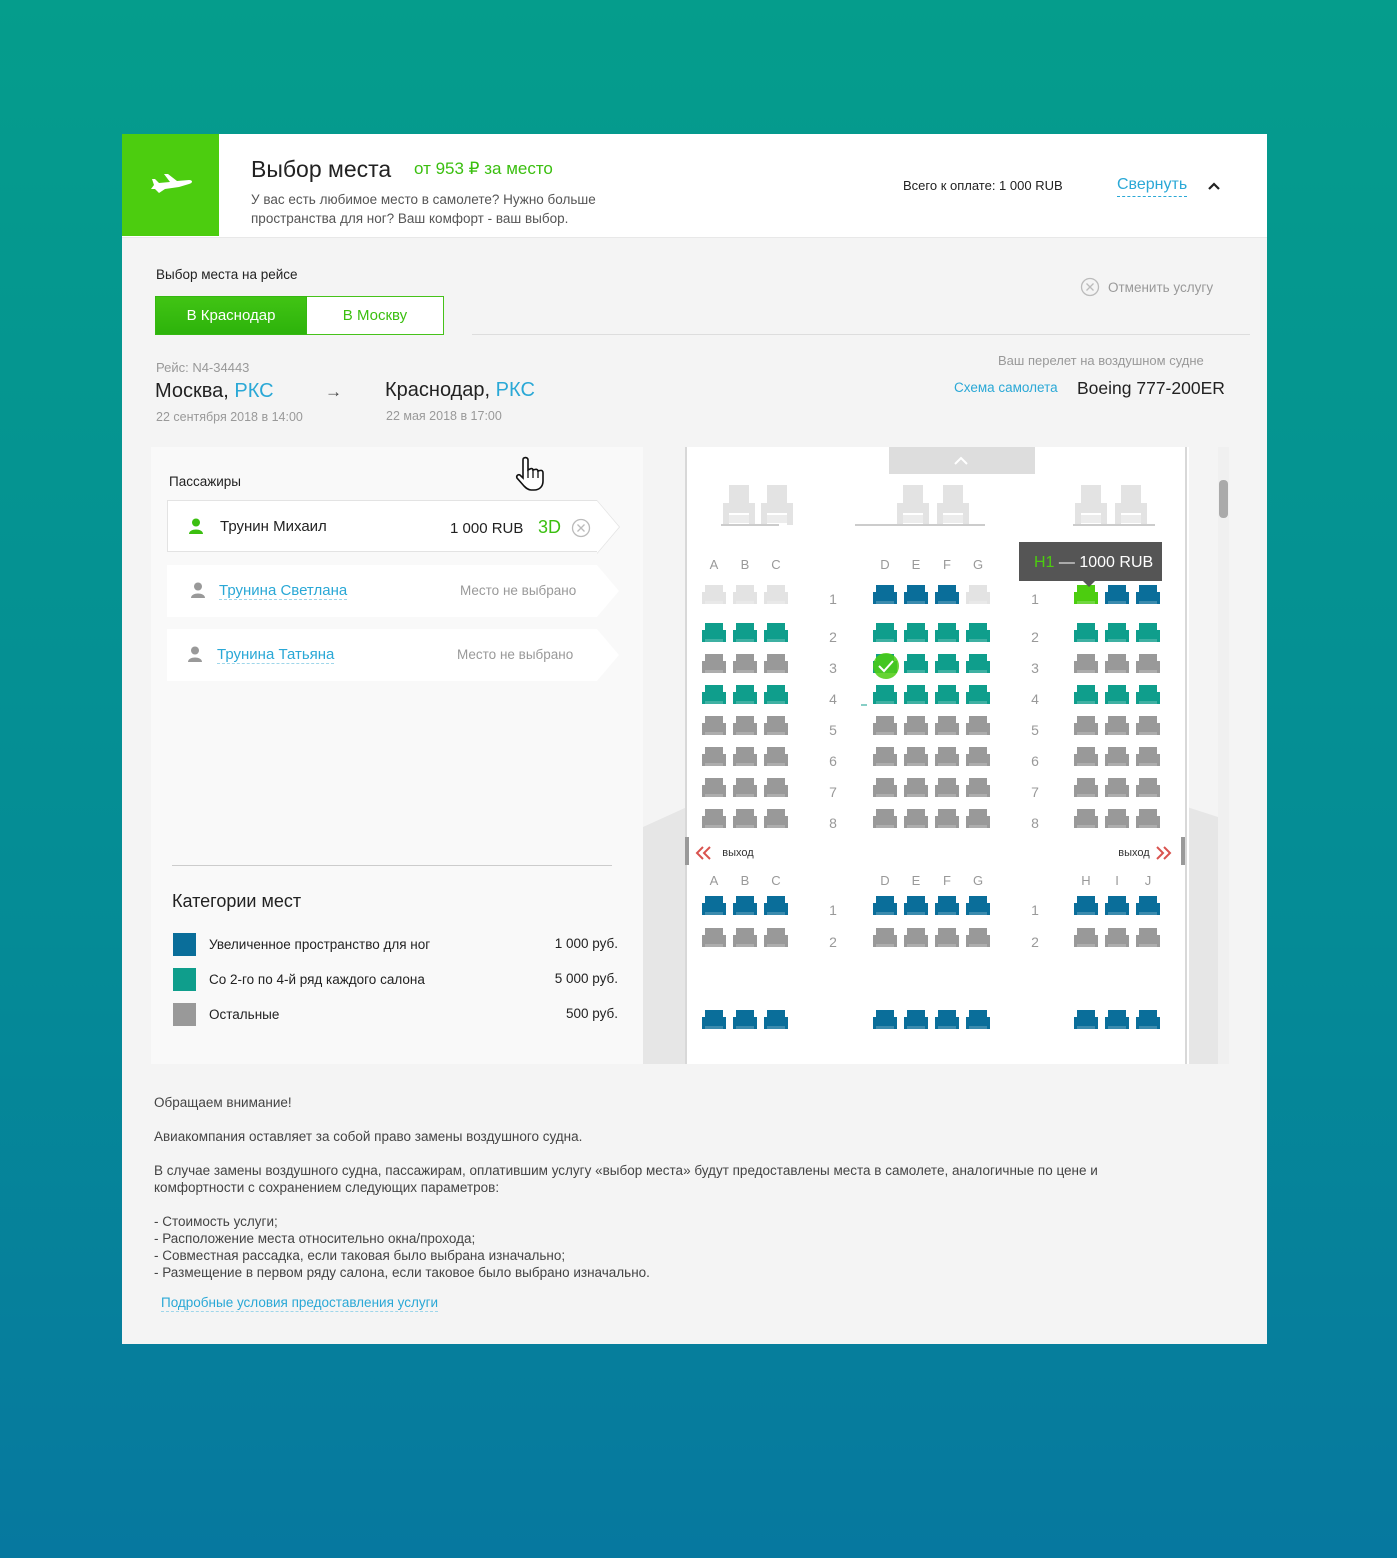 The width and height of the screenshot is (1397, 1558). I want to click on scrollbar-thumb, so click(1223, 499).